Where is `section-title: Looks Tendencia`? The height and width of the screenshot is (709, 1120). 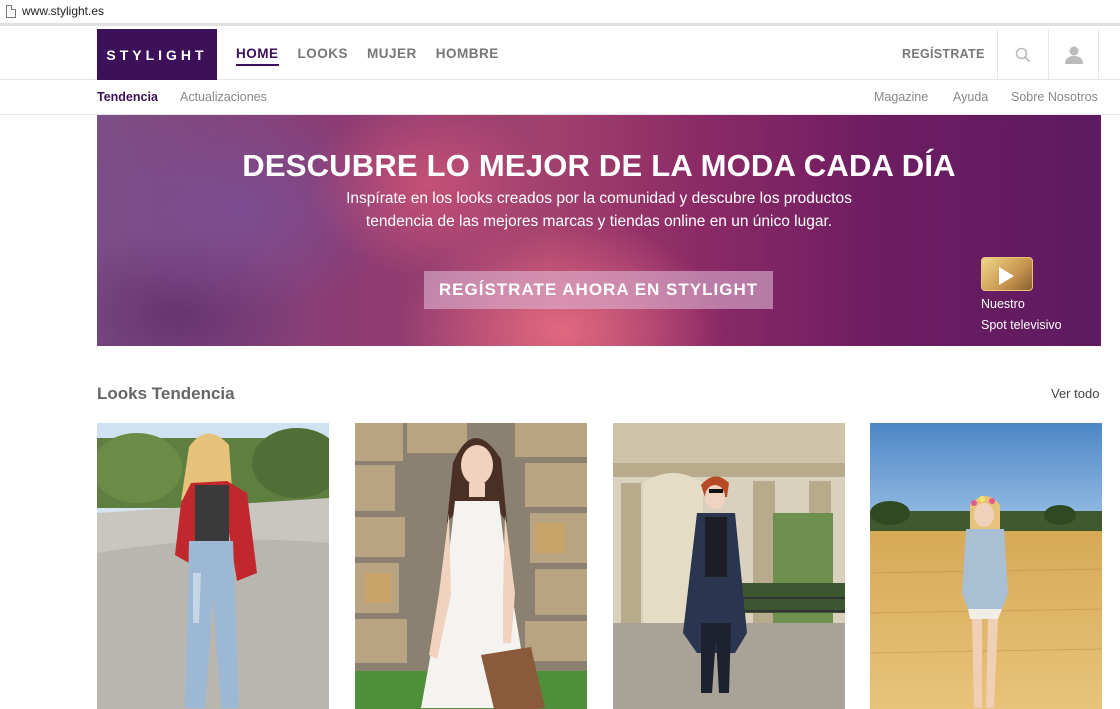
section-title: Looks Tendencia is located at coordinates (166, 393).